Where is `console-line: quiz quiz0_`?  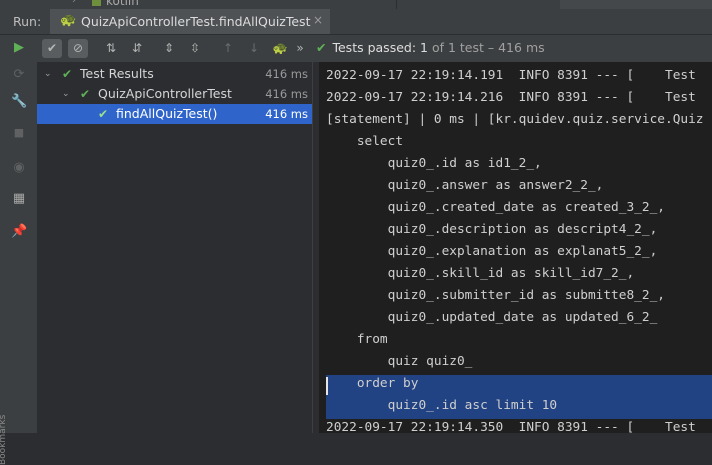
console-line: quiz quiz0_ is located at coordinates (399, 361).